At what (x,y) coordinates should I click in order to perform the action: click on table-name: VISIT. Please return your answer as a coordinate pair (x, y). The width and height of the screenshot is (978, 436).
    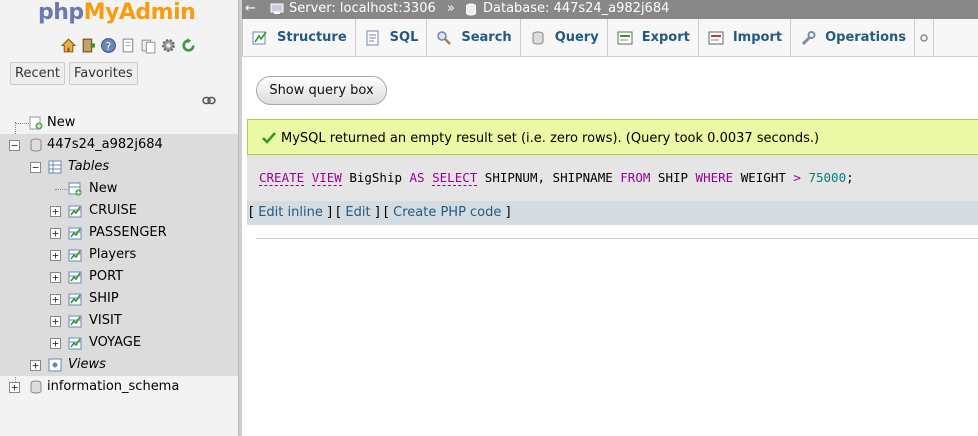
    Looking at the image, I should click on (105, 320).